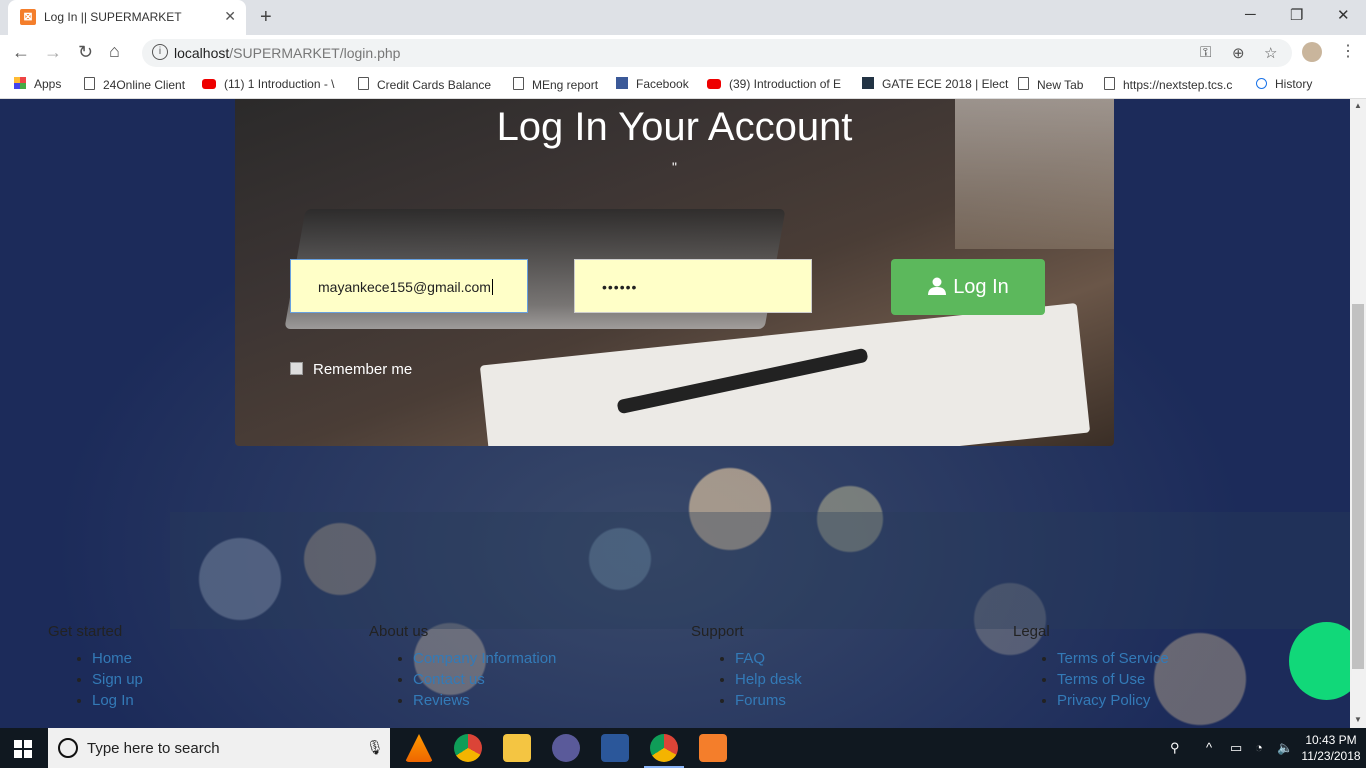 The height and width of the screenshot is (768, 1366). What do you see at coordinates (620, 287) in the screenshot?
I see `password-value: ••••••` at bounding box center [620, 287].